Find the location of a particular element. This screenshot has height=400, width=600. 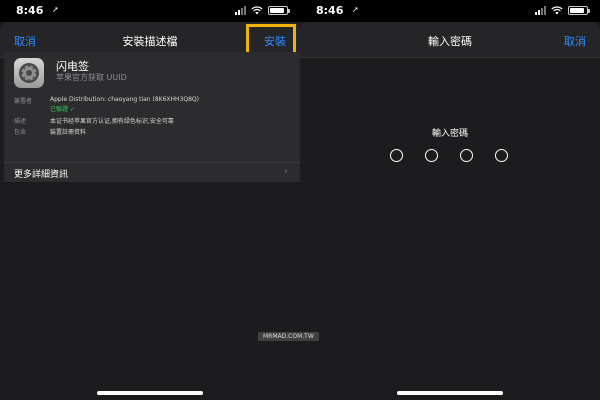

profile-subtitle: 苹果官方获取 UUID is located at coordinates (91, 77).